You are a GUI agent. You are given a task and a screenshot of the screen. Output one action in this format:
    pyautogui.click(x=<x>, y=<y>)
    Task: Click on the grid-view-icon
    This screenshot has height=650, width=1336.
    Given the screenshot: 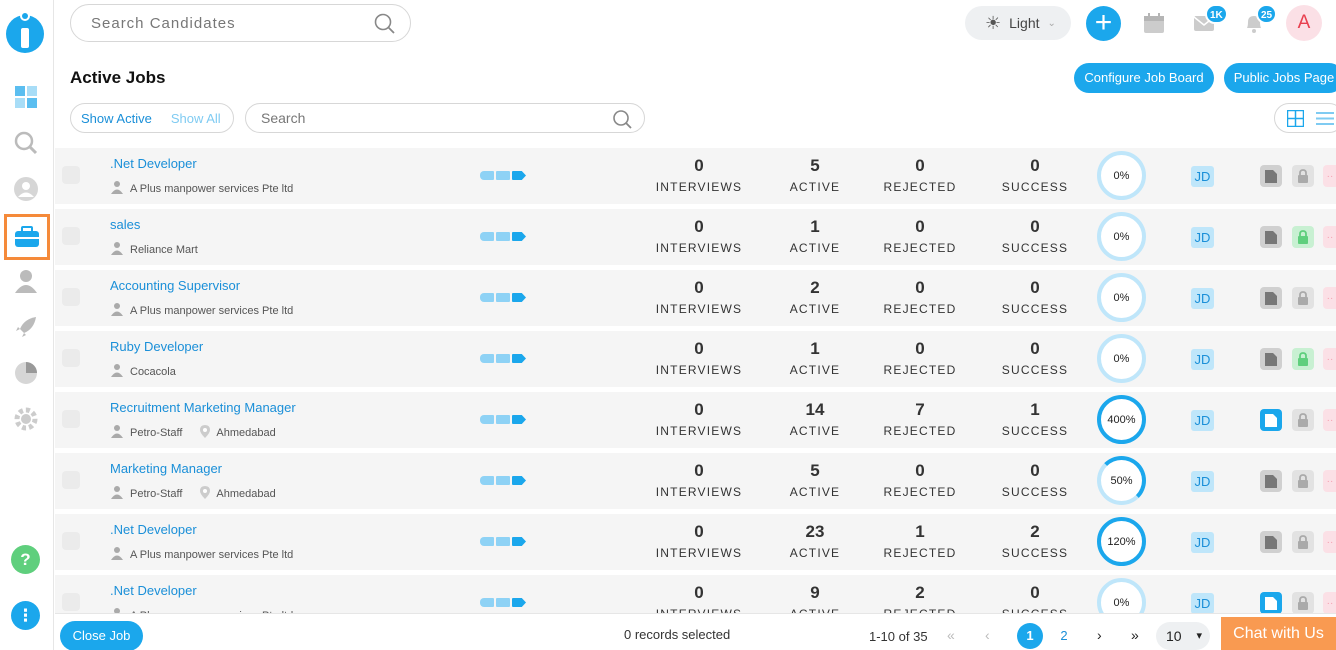 What is the action you would take?
    pyautogui.click(x=1295, y=120)
    